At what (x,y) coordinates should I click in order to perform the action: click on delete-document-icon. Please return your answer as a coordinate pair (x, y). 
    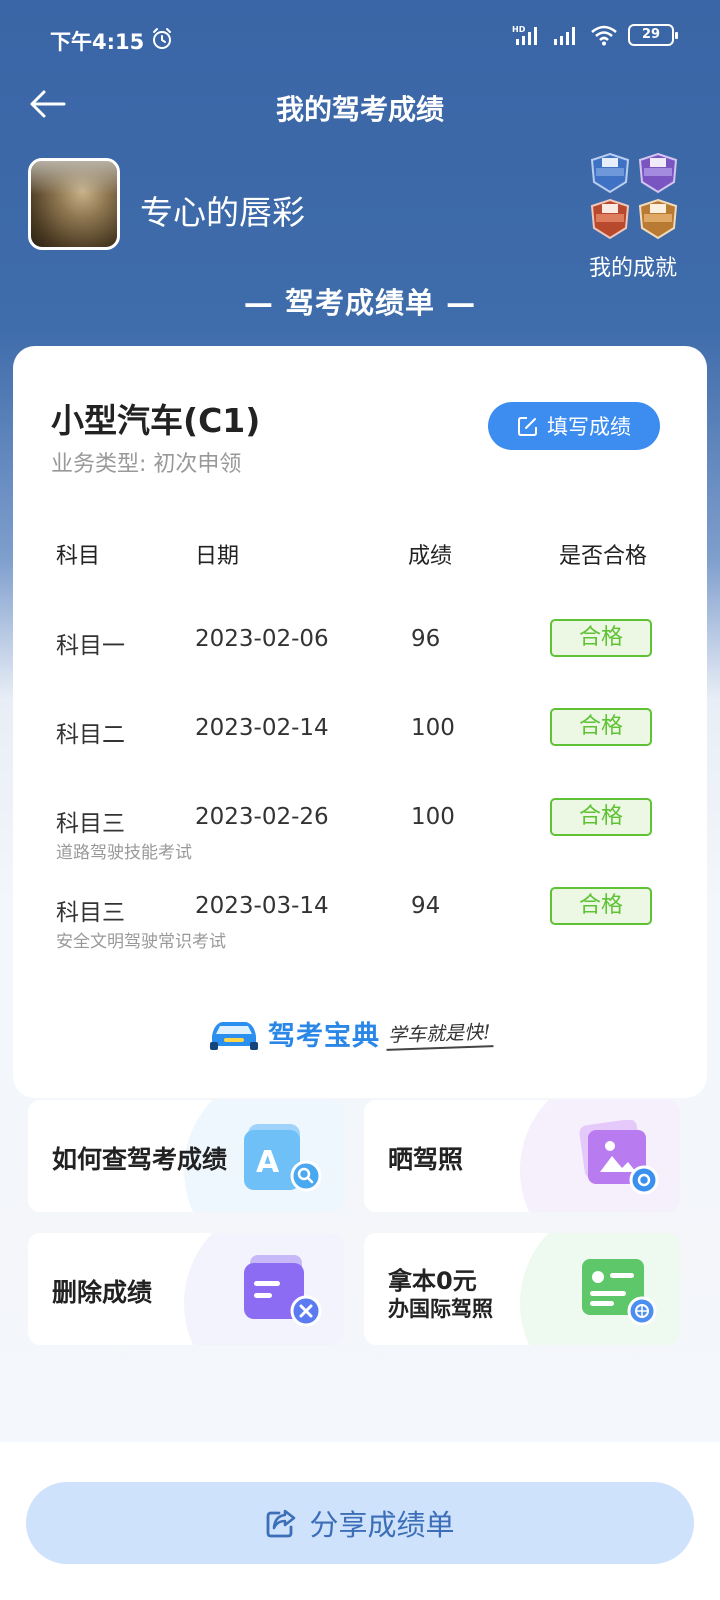
    Looking at the image, I should click on (283, 1291).